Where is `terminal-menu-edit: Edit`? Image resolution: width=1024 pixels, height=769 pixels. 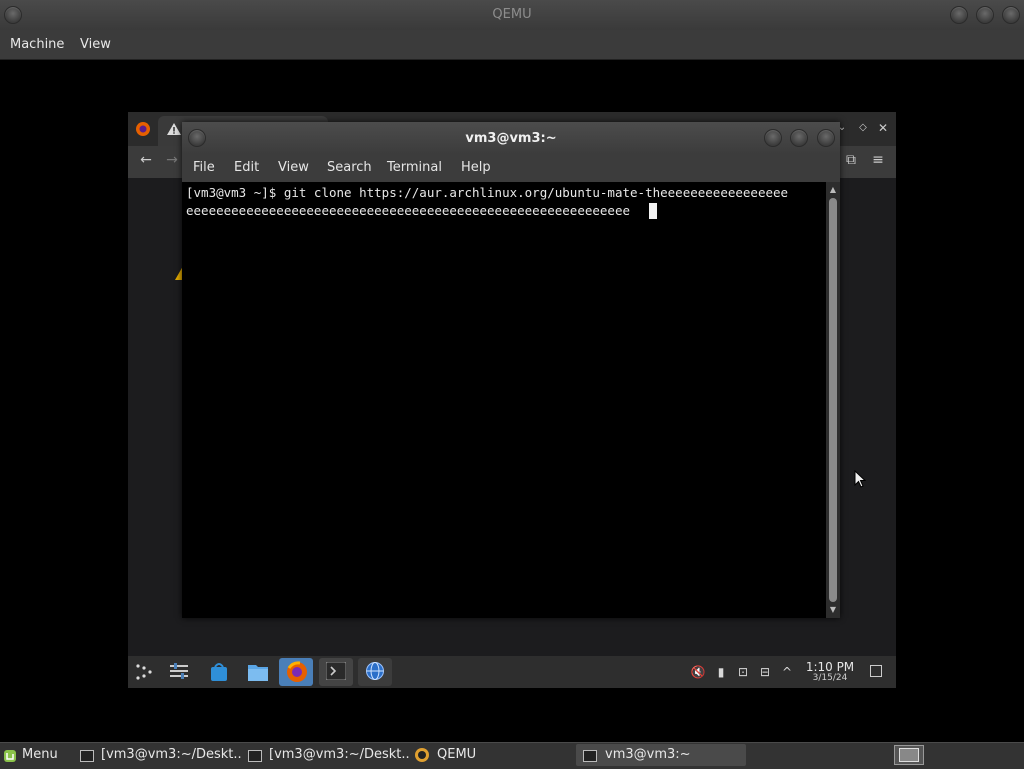
terminal-menu-edit: Edit is located at coordinates (246, 168).